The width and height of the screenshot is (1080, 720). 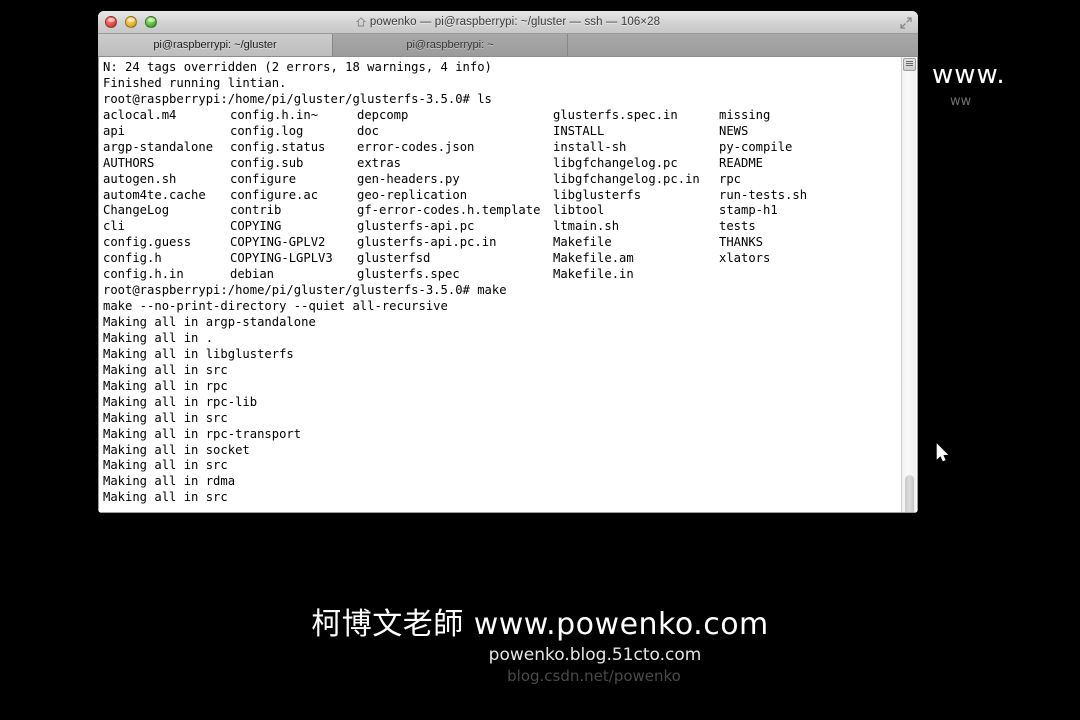 I want to click on terminal-file-entry: libtool, so click(x=579, y=210).